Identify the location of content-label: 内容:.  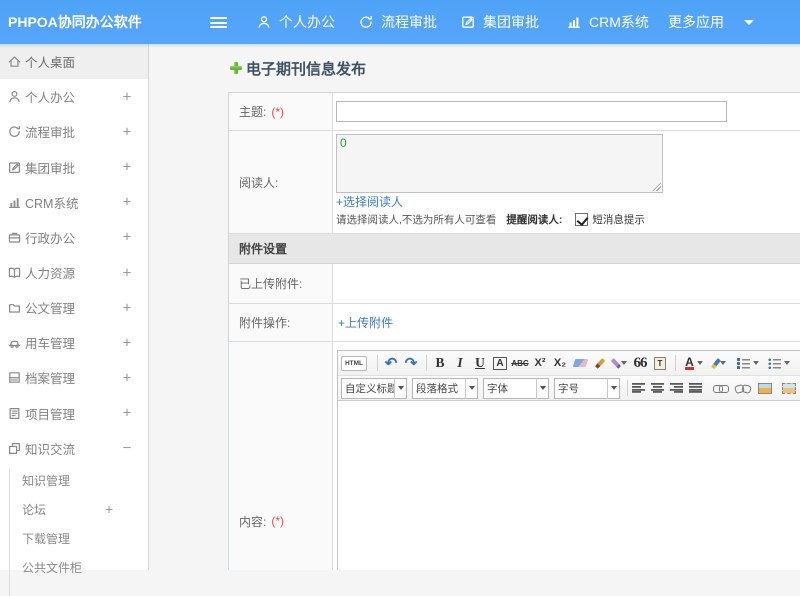
(253, 521).